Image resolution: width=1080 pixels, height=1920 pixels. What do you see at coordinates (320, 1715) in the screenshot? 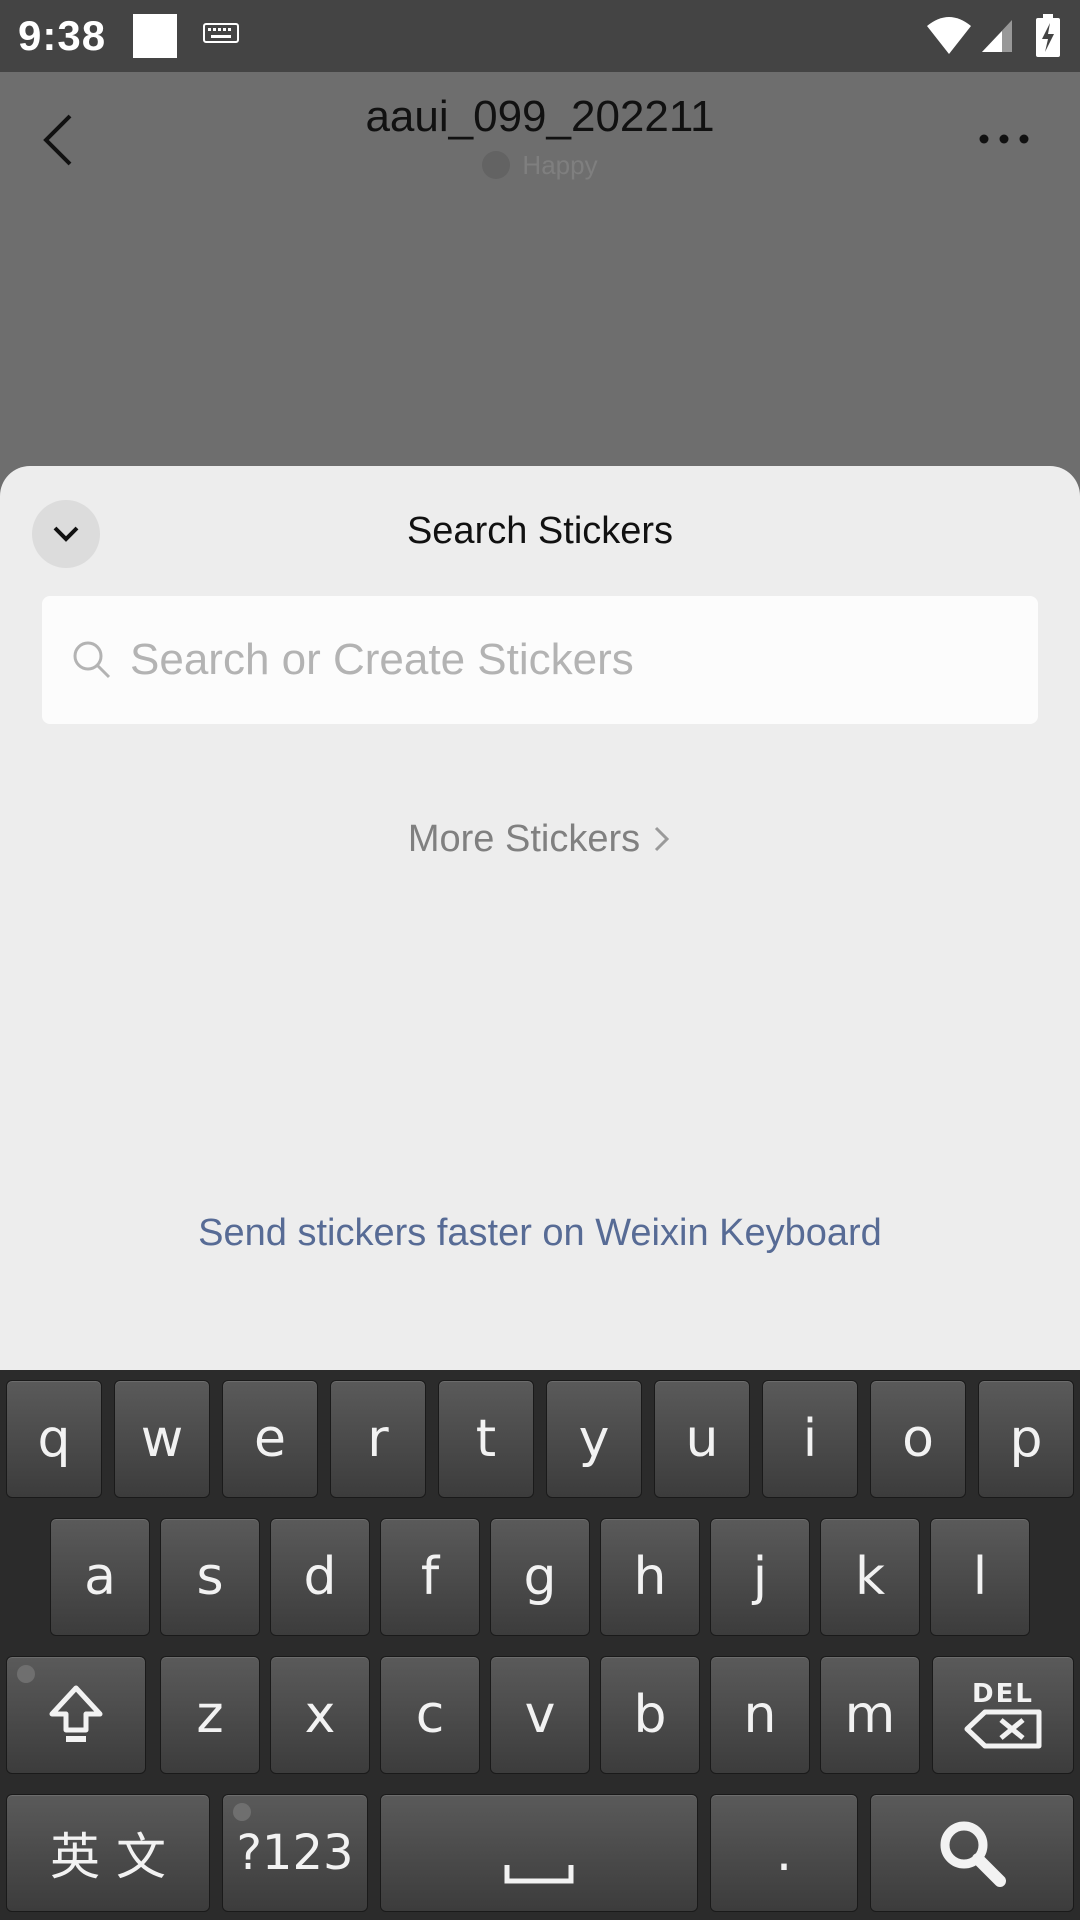
I see `key-x: x` at bounding box center [320, 1715].